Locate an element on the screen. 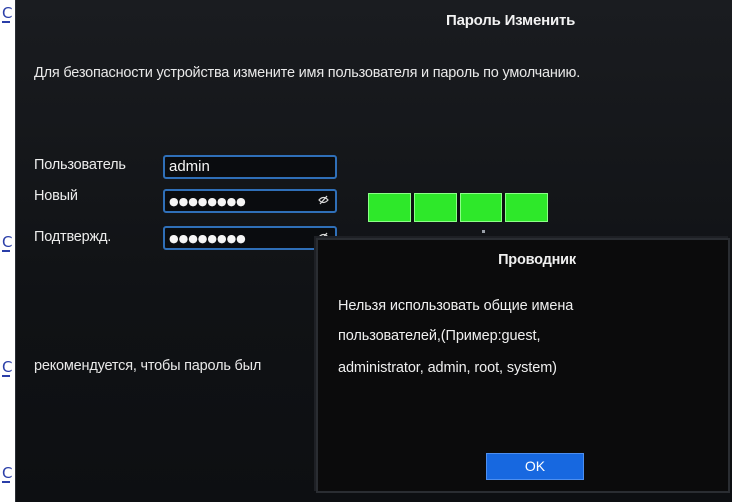 The height and width of the screenshot is (502, 732). tick-mark is located at coordinates (483, 231).